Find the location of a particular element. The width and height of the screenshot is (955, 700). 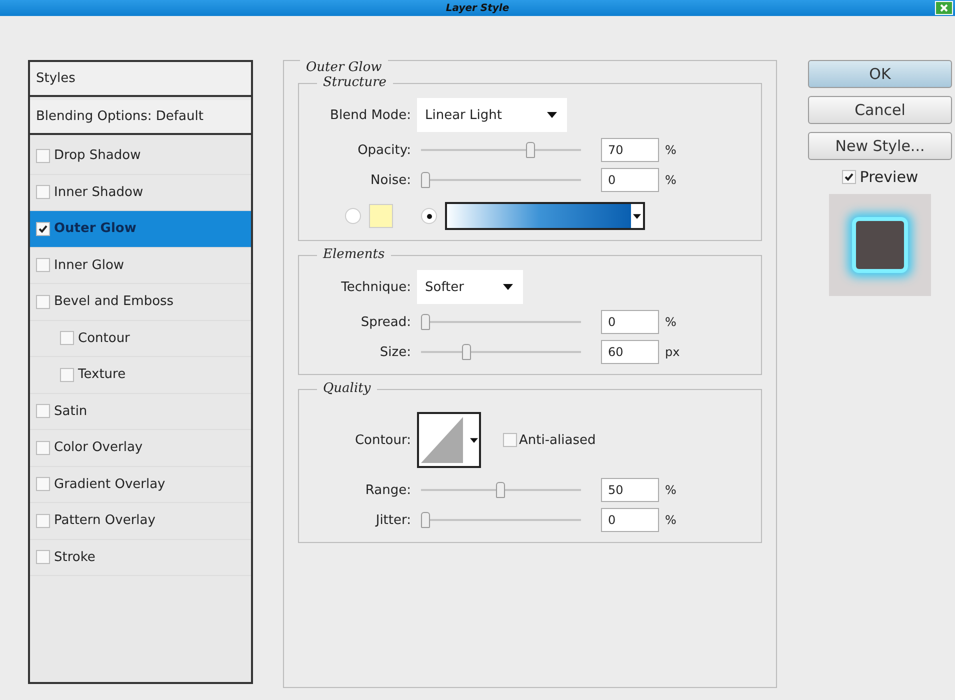

contour-picker is located at coordinates (449, 440).